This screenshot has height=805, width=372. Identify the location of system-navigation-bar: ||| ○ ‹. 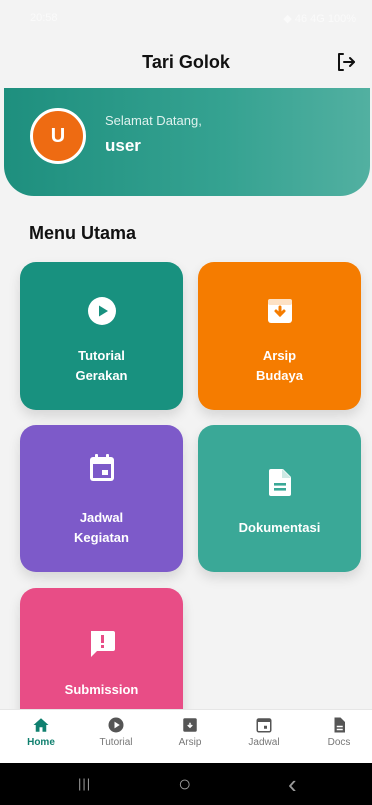
(186, 784).